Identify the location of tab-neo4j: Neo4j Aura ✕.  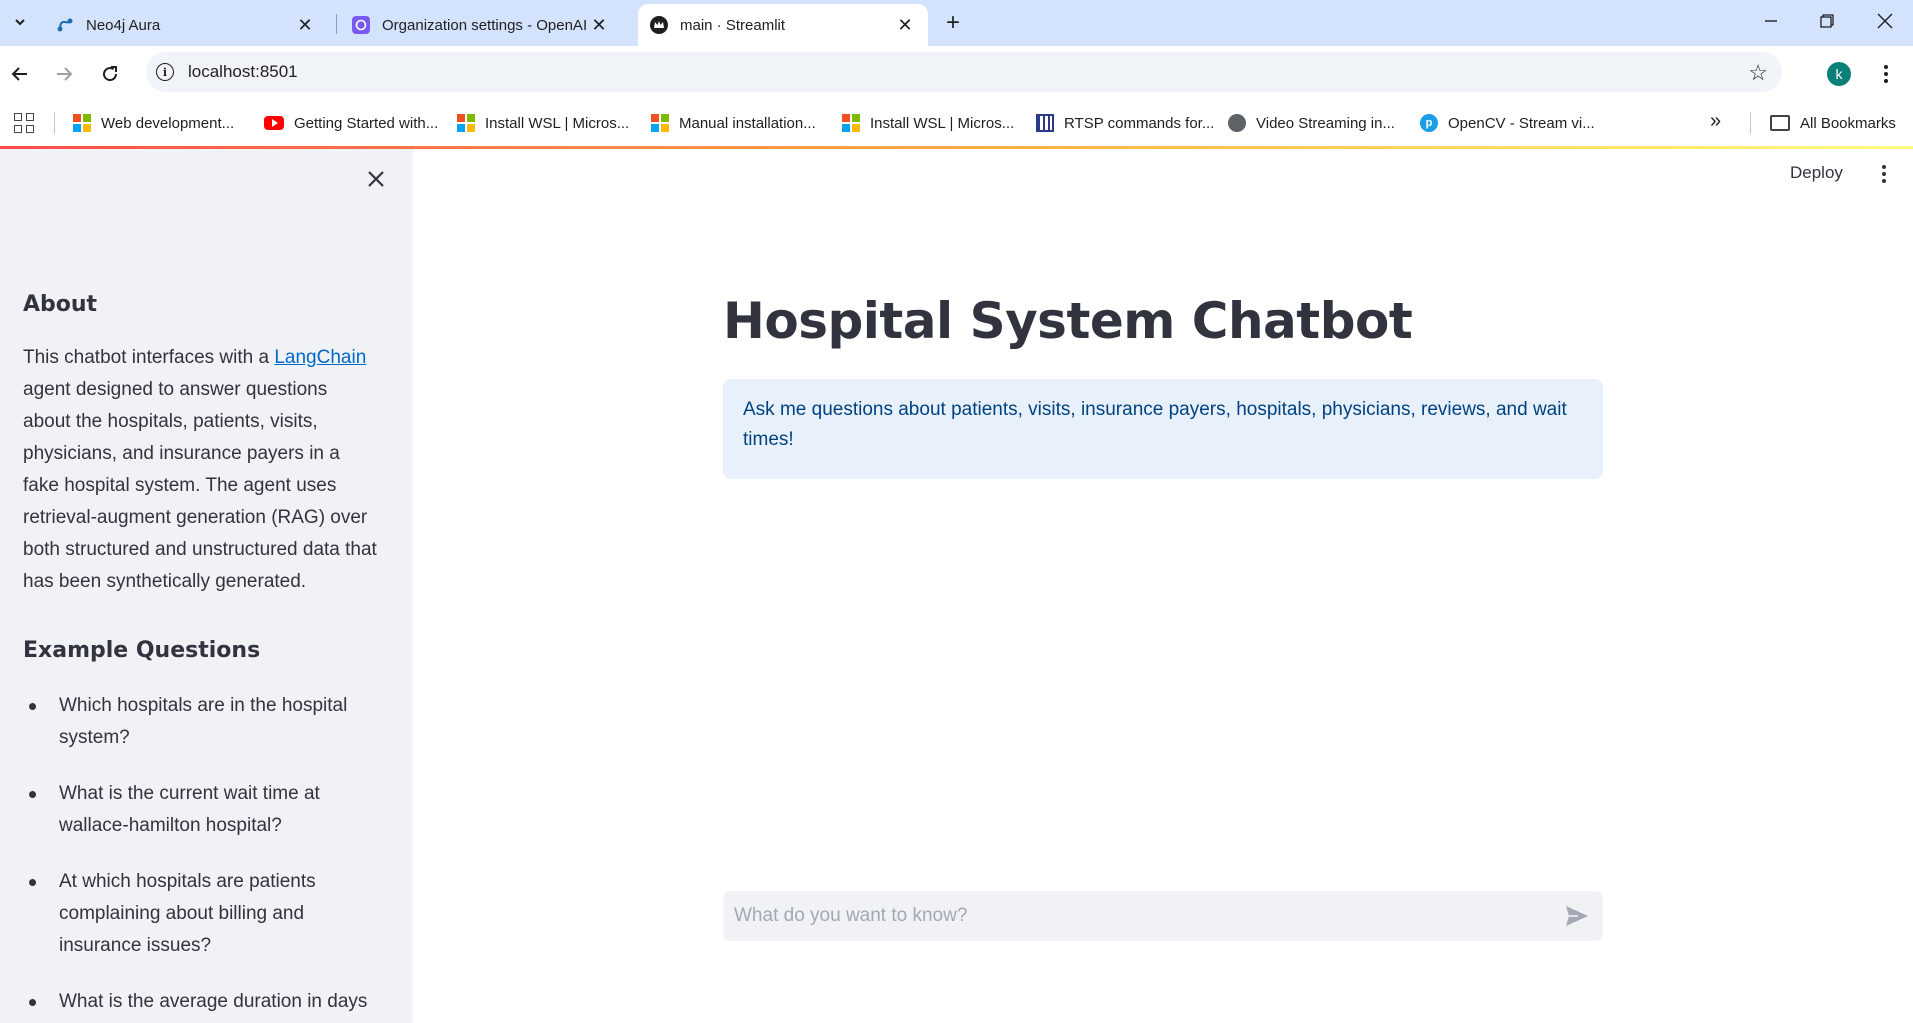
(186, 25).